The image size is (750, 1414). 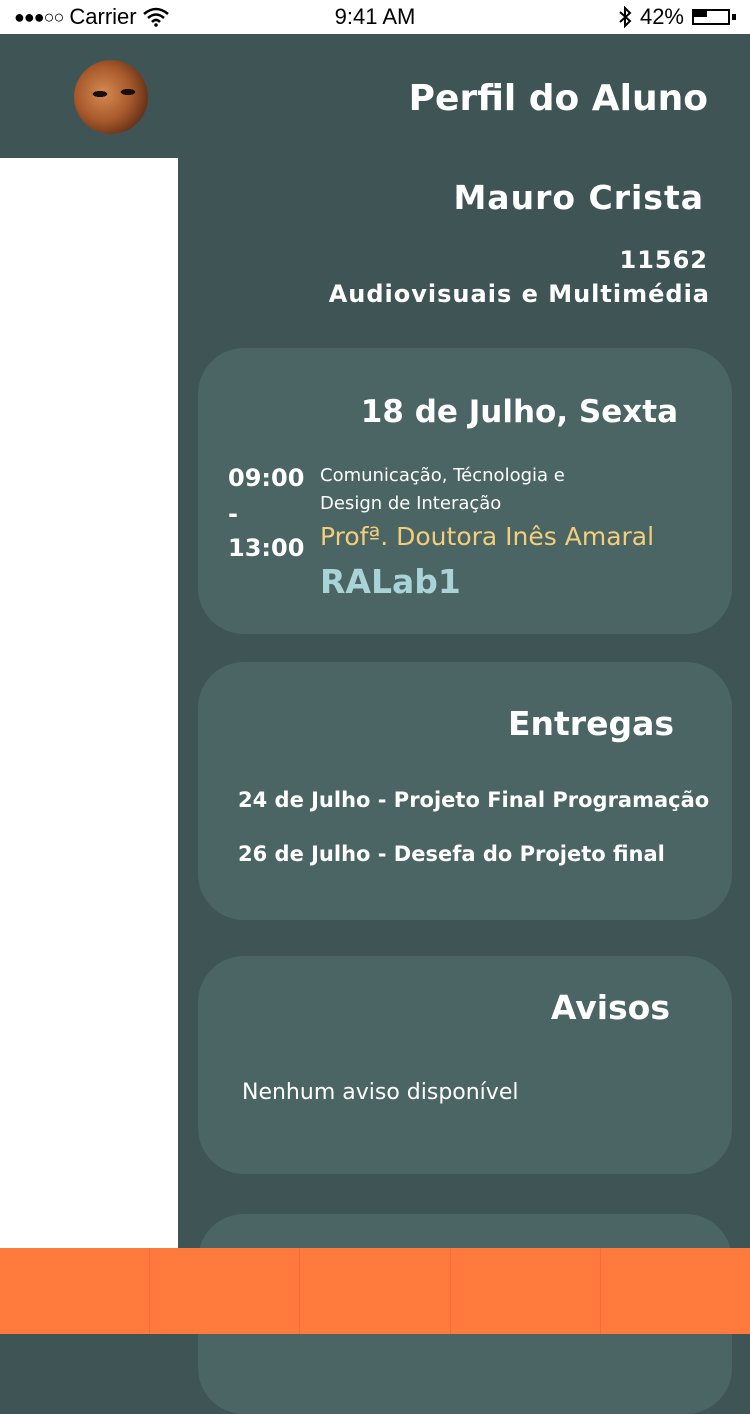 What do you see at coordinates (558, 98) in the screenshot?
I see `page-title: Perfil do Aluno` at bounding box center [558, 98].